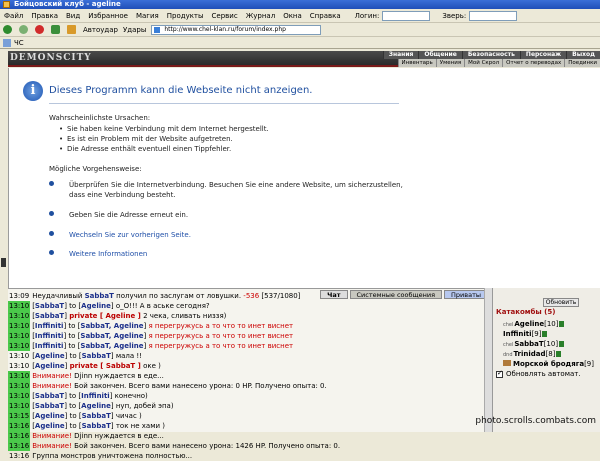 The width and height of the screenshot is (600, 461). I want to click on nav-exit: Выход, so click(583, 55).